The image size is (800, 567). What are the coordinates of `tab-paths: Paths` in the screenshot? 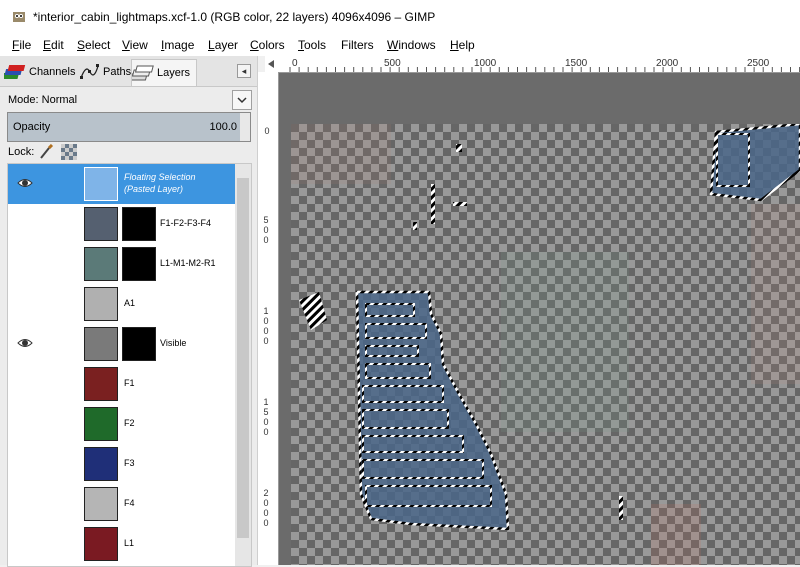 It's located at (104, 72).